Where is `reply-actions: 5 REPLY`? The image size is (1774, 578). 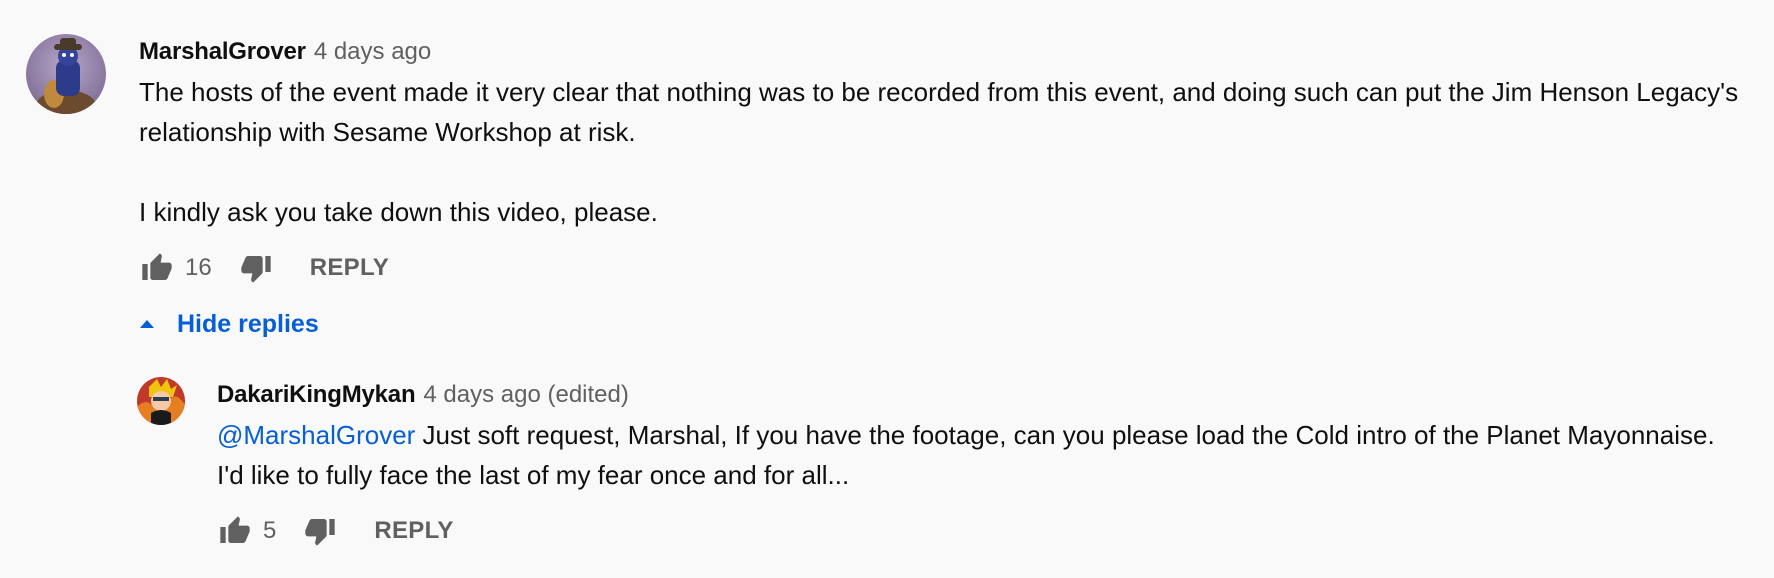 reply-actions: 5 REPLY is located at coordinates (977, 531).